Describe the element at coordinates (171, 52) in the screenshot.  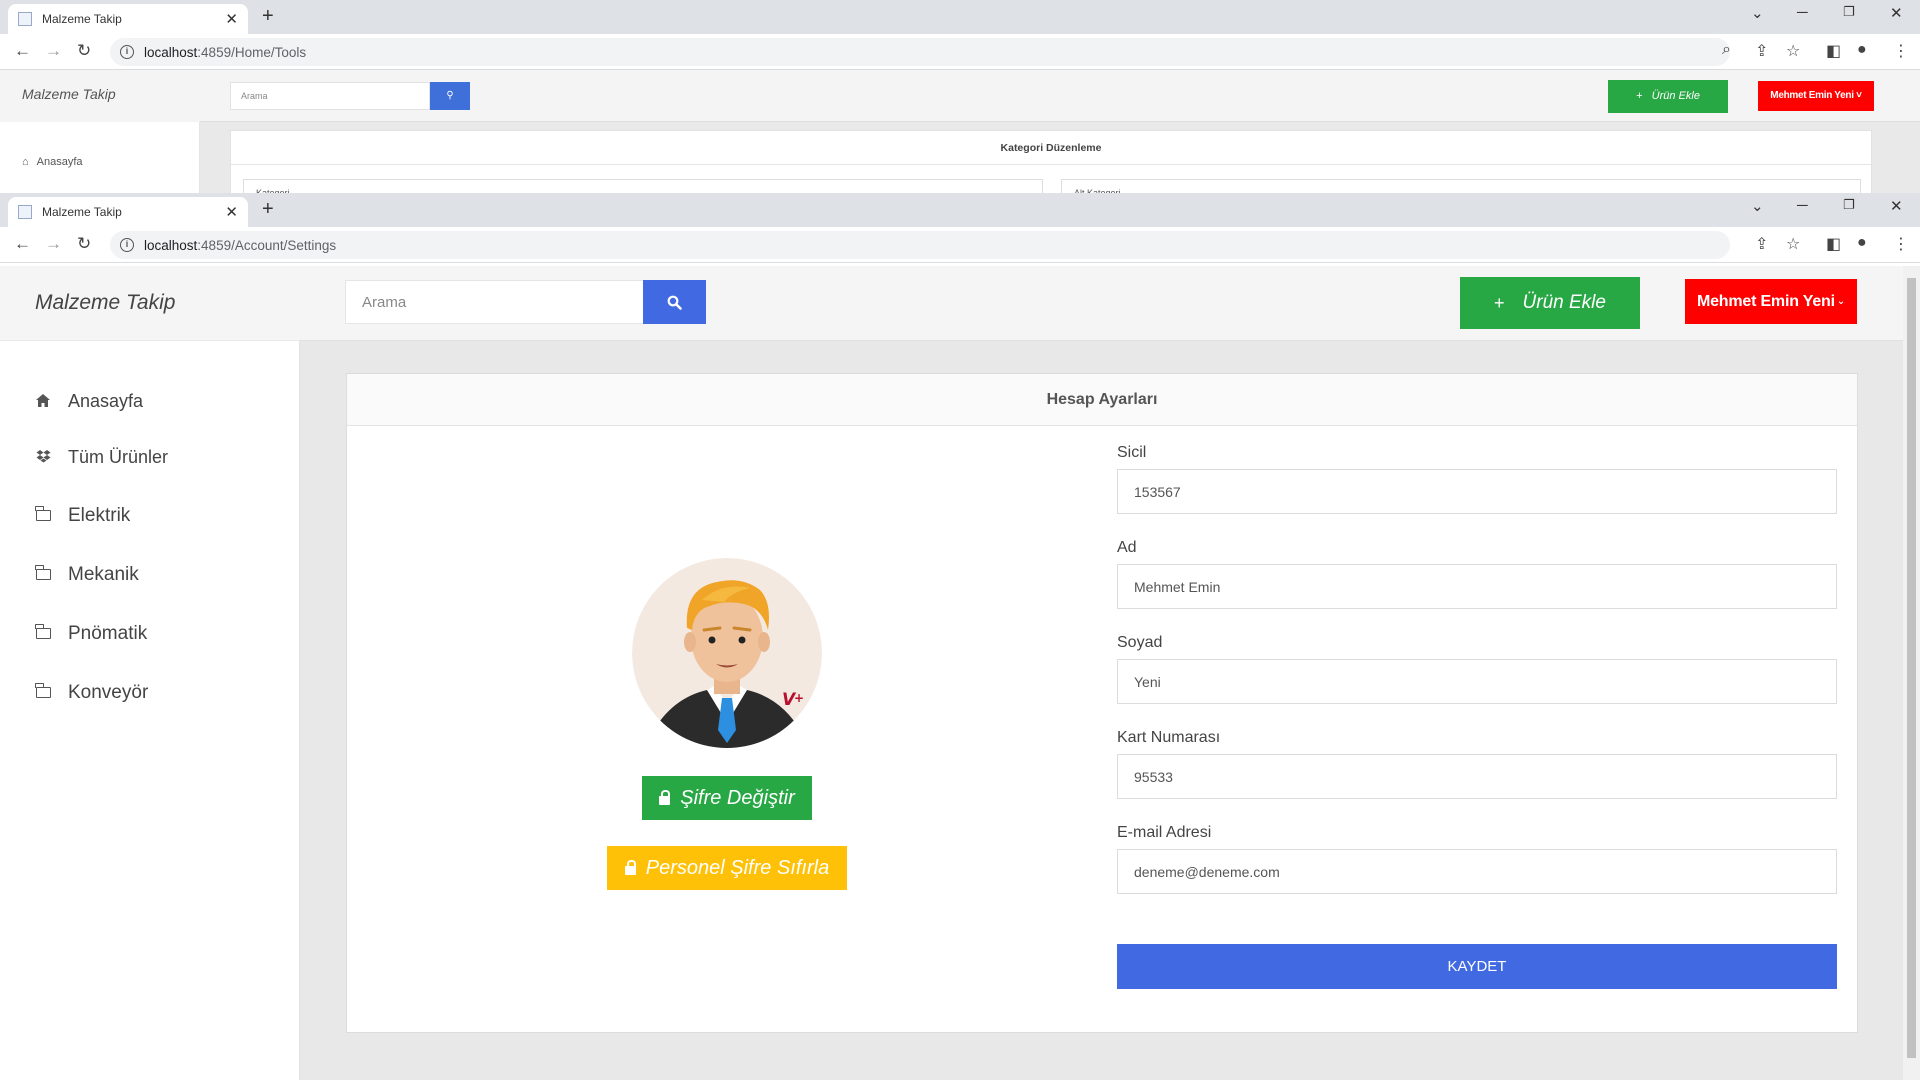
I see `url-host: localhost` at that location.